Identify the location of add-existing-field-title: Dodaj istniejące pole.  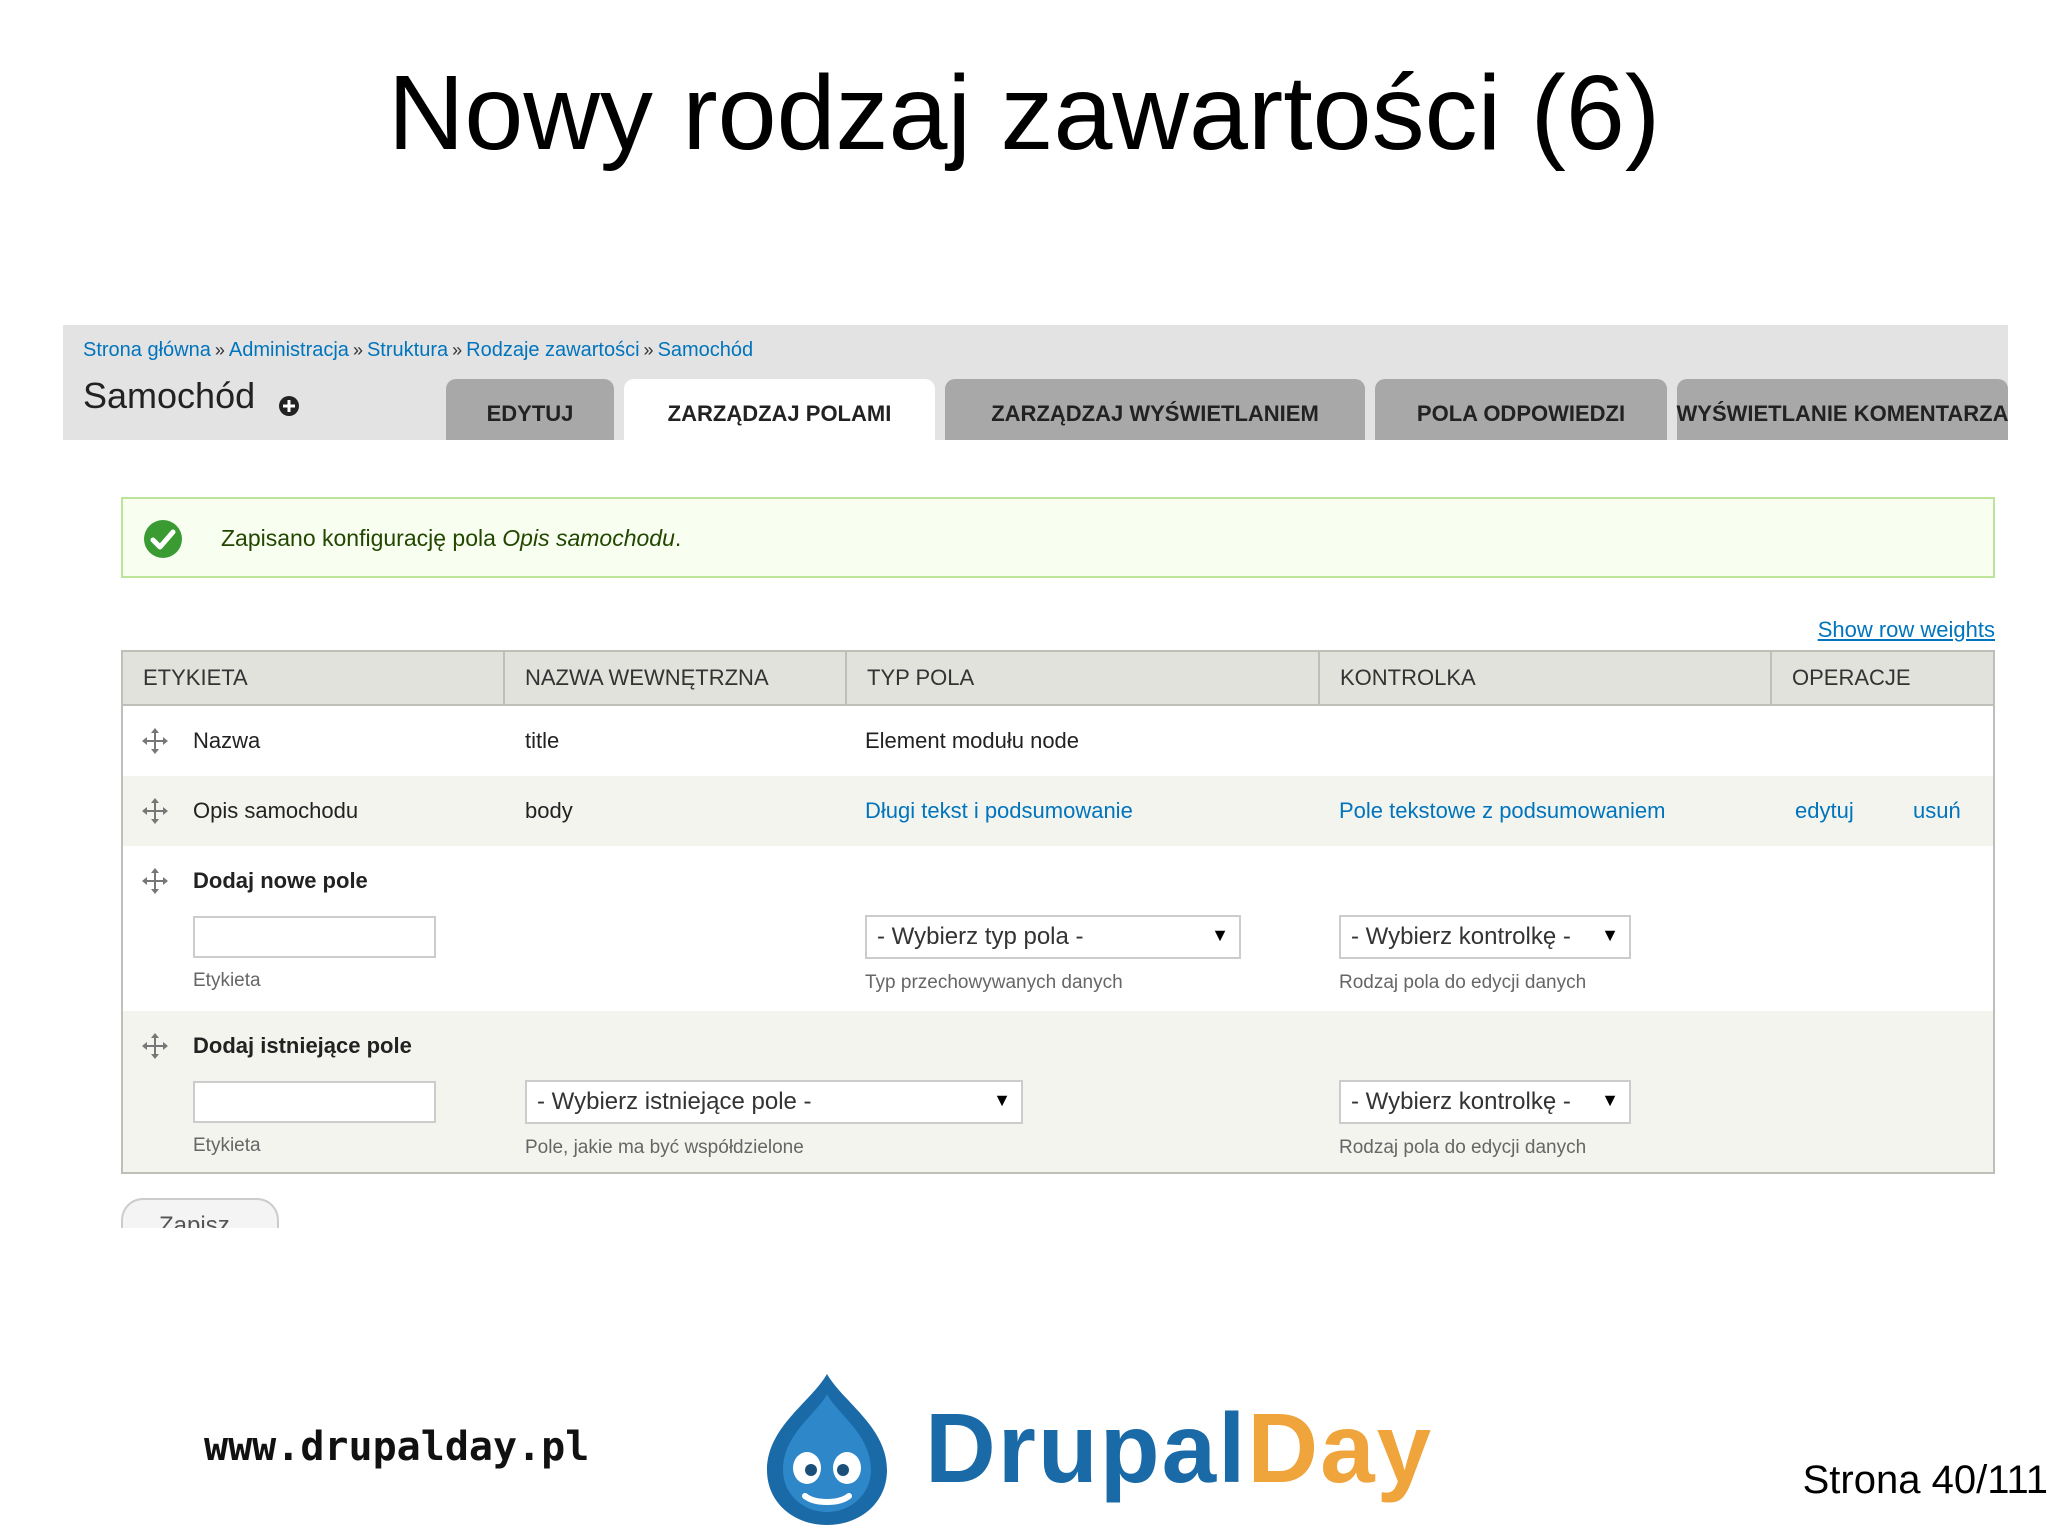
(302, 1045).